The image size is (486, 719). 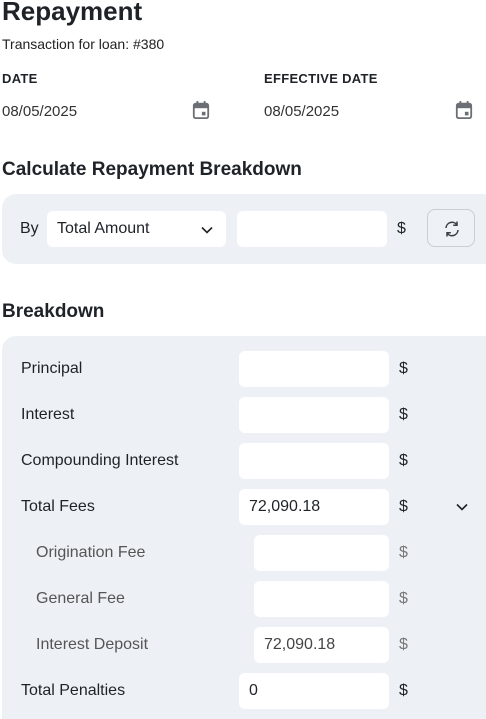 What do you see at coordinates (314, 507) in the screenshot?
I see `total-fees-input: 72,090.18` at bounding box center [314, 507].